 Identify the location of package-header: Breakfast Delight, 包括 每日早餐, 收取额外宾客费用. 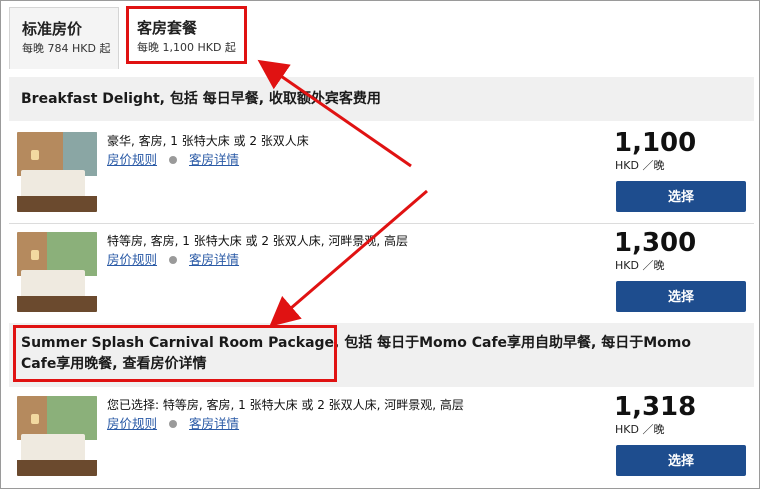
(381, 99).